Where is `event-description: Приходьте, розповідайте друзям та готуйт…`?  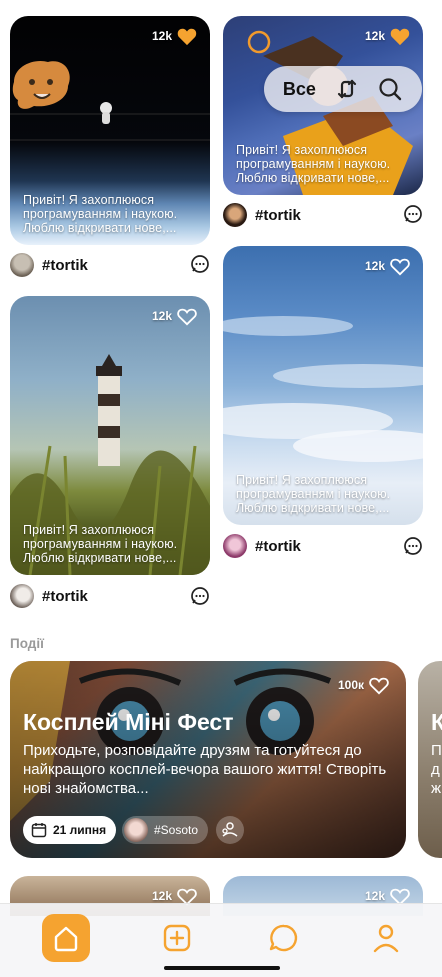 event-description: Приходьте, розповідайте друзям та готуйт… is located at coordinates (205, 769).